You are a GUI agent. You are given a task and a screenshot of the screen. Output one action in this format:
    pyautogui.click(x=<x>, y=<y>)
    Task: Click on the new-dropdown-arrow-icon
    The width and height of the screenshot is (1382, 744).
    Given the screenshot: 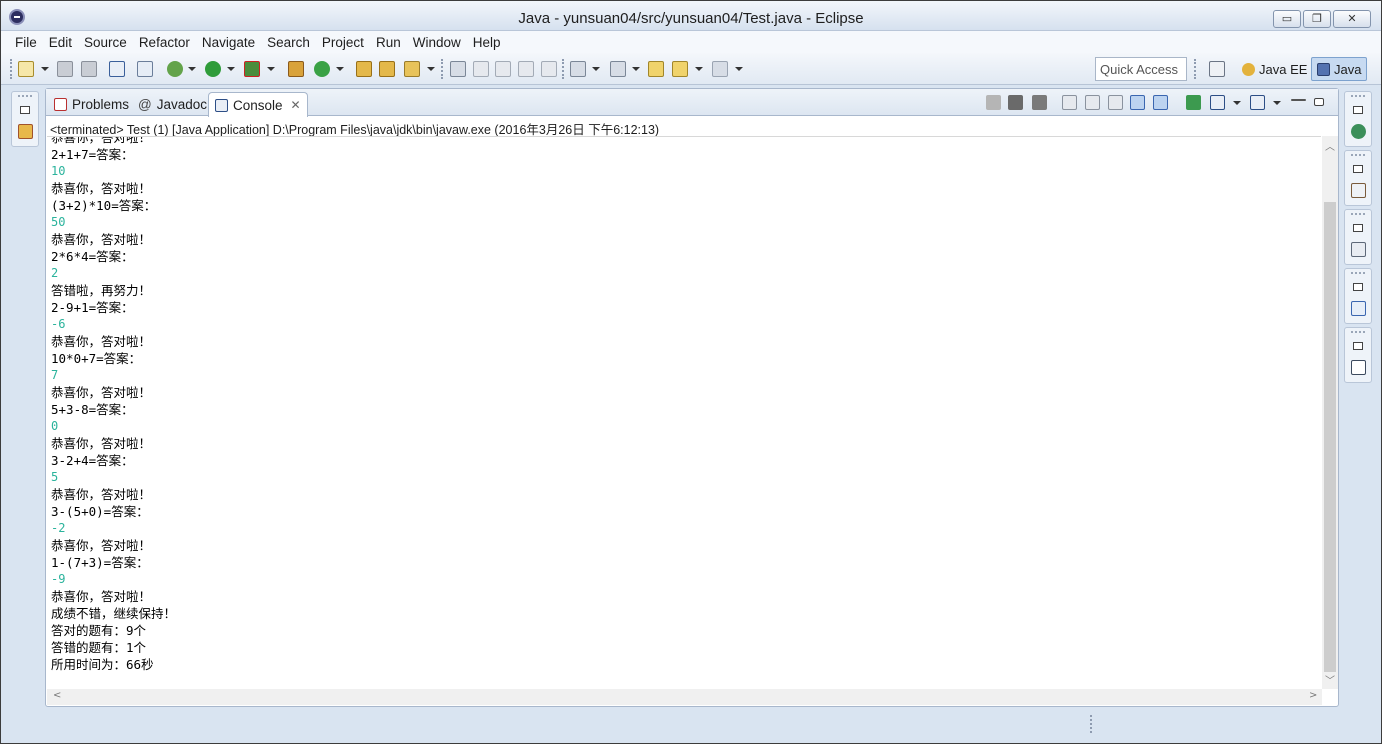 What is the action you would take?
    pyautogui.click(x=45, y=69)
    